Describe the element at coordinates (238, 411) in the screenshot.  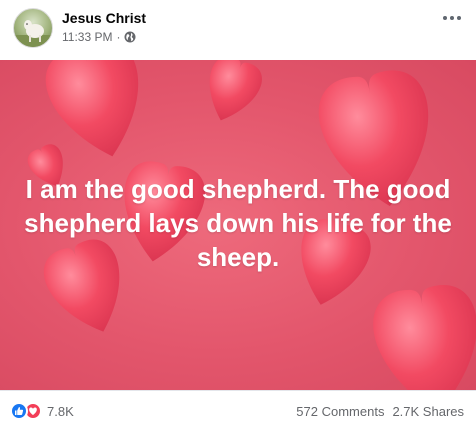
I see `post-footer: 7.8K 572 Comments 2.7K Shares` at that location.